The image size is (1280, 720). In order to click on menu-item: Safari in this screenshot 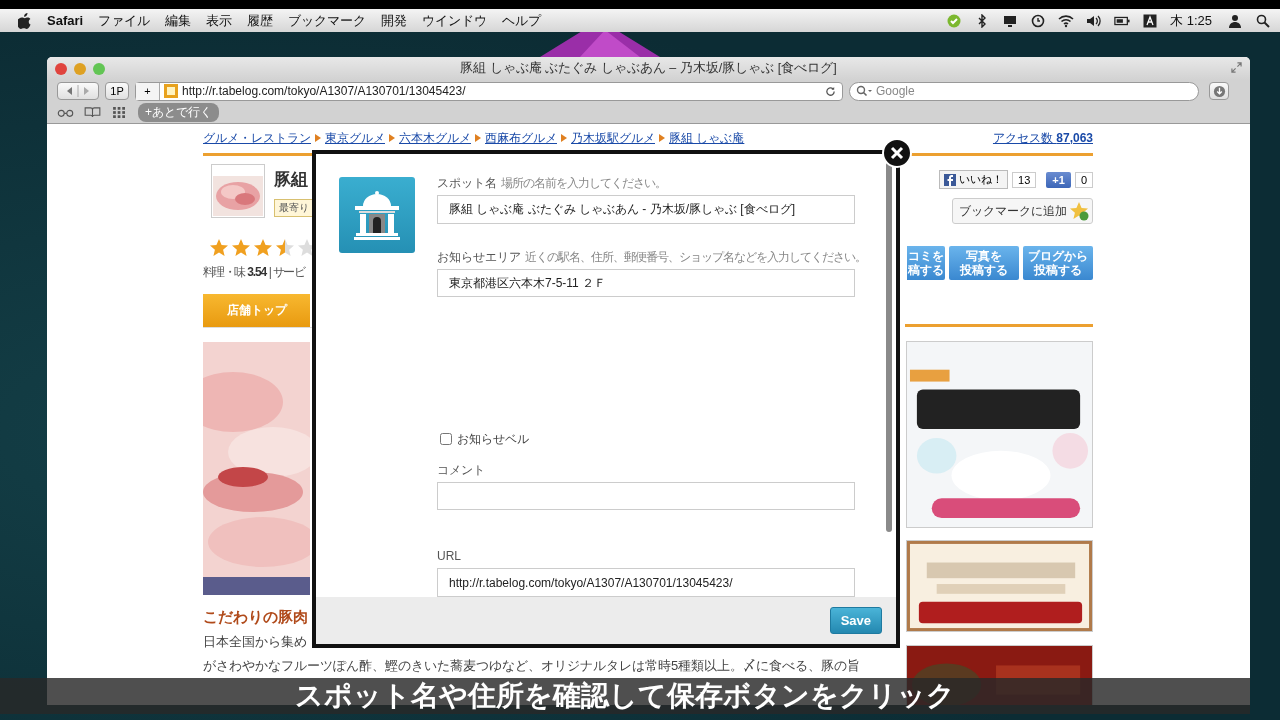, I will do `click(65, 20)`.